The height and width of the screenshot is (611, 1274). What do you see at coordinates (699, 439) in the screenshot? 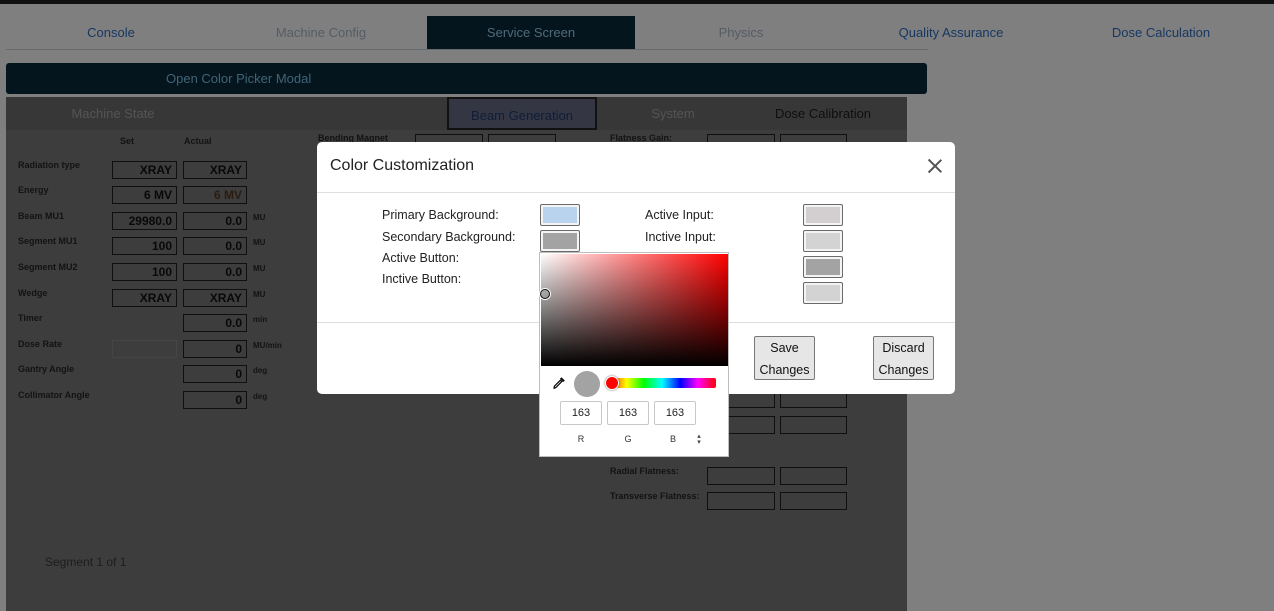
I see `format-toggle-icon: ▴ ▾` at bounding box center [699, 439].